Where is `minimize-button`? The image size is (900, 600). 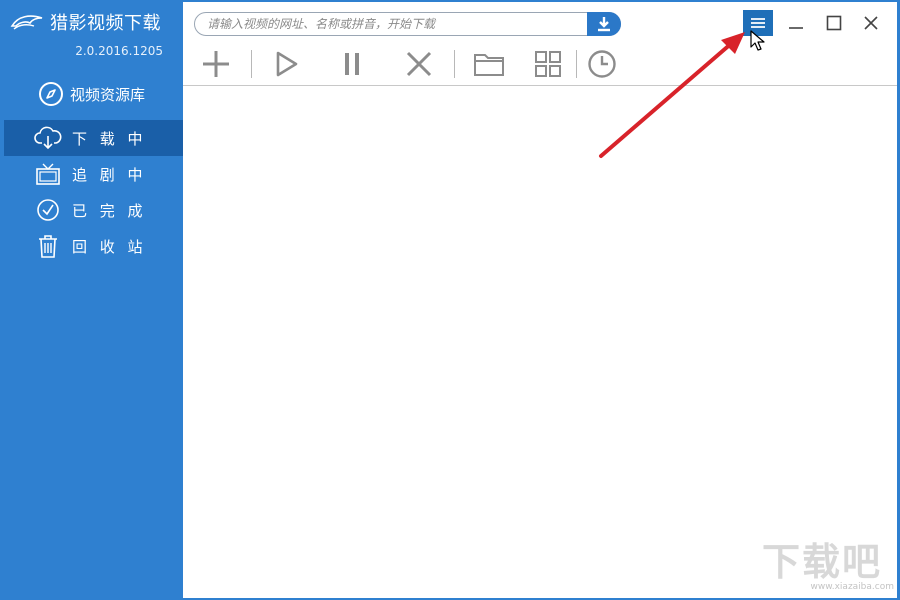 minimize-button is located at coordinates (796, 23).